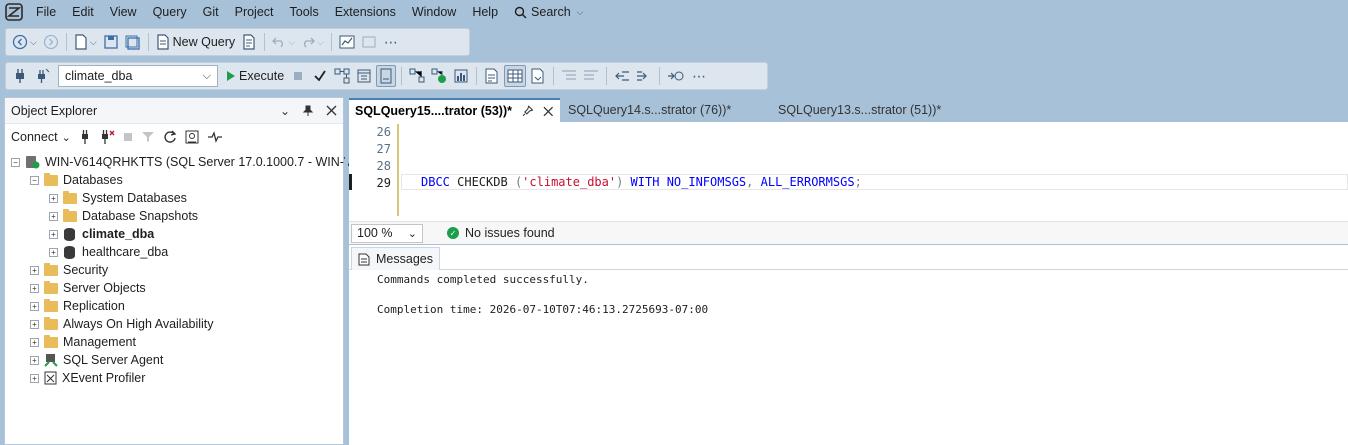 Image resolution: width=1348 pixels, height=445 pixels. What do you see at coordinates (875, 110) in the screenshot?
I see `tab-sqlquery13: SQLQuery13.s...strator (51))*` at bounding box center [875, 110].